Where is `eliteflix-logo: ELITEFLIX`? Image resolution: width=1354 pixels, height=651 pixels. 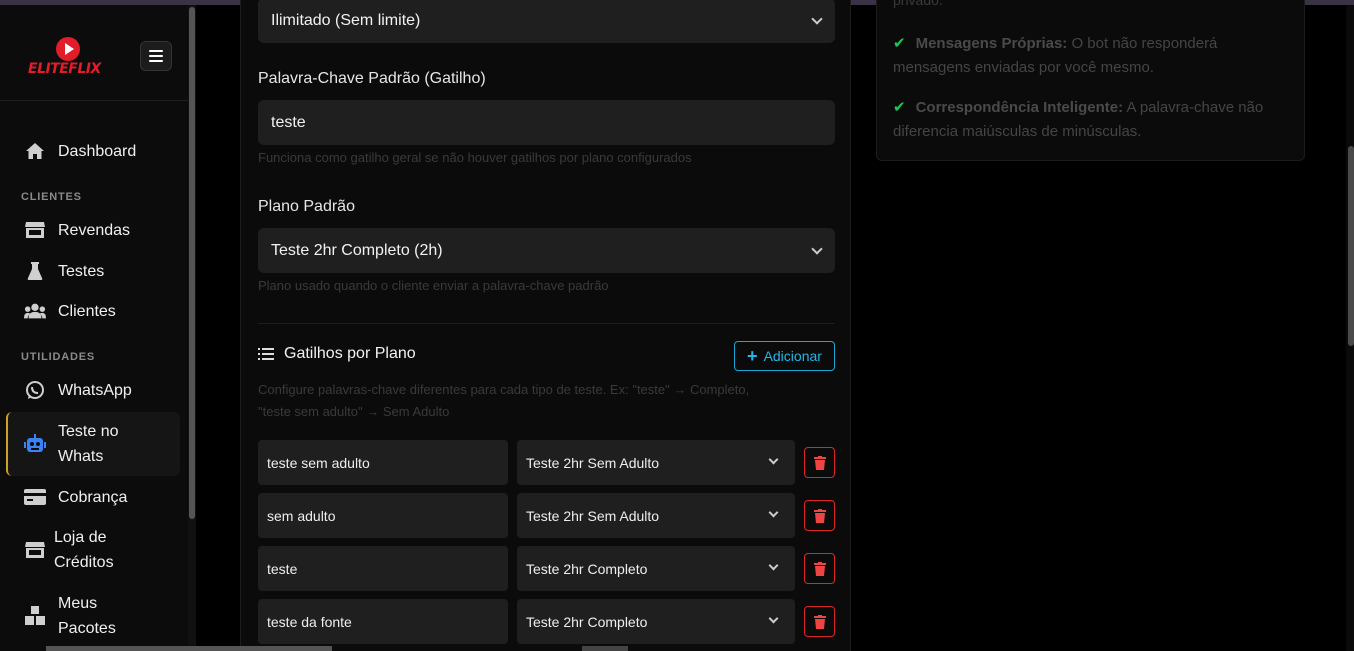 eliteflix-logo: ELITEFLIX is located at coordinates (69, 57).